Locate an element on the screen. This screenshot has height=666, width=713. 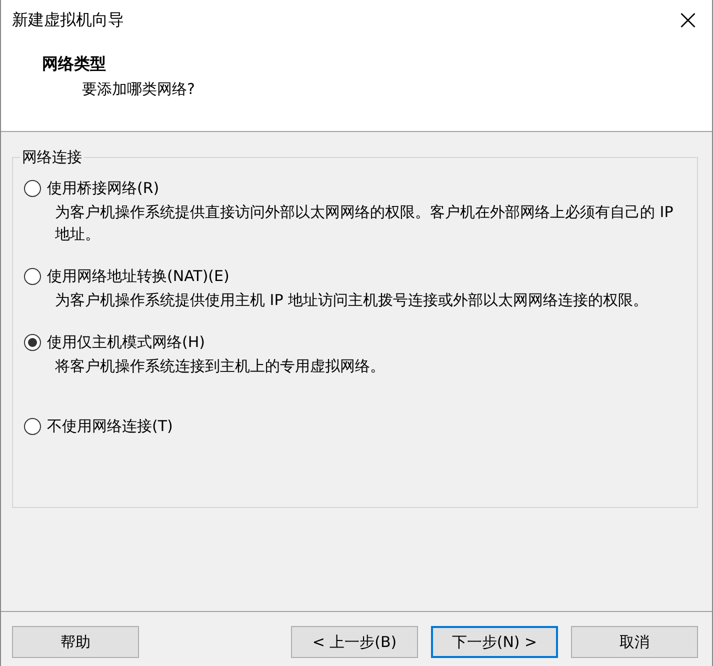
option-label: 不使用网络连接(T) is located at coordinates (110, 426).